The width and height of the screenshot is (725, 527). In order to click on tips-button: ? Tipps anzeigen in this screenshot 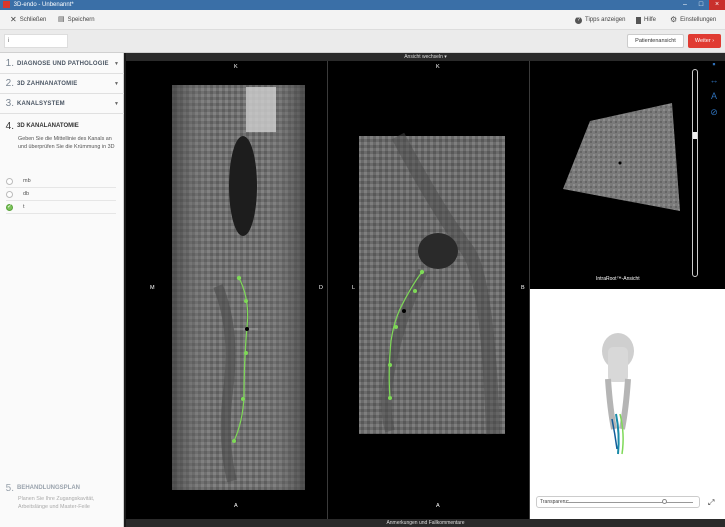, I will do `click(600, 20)`.